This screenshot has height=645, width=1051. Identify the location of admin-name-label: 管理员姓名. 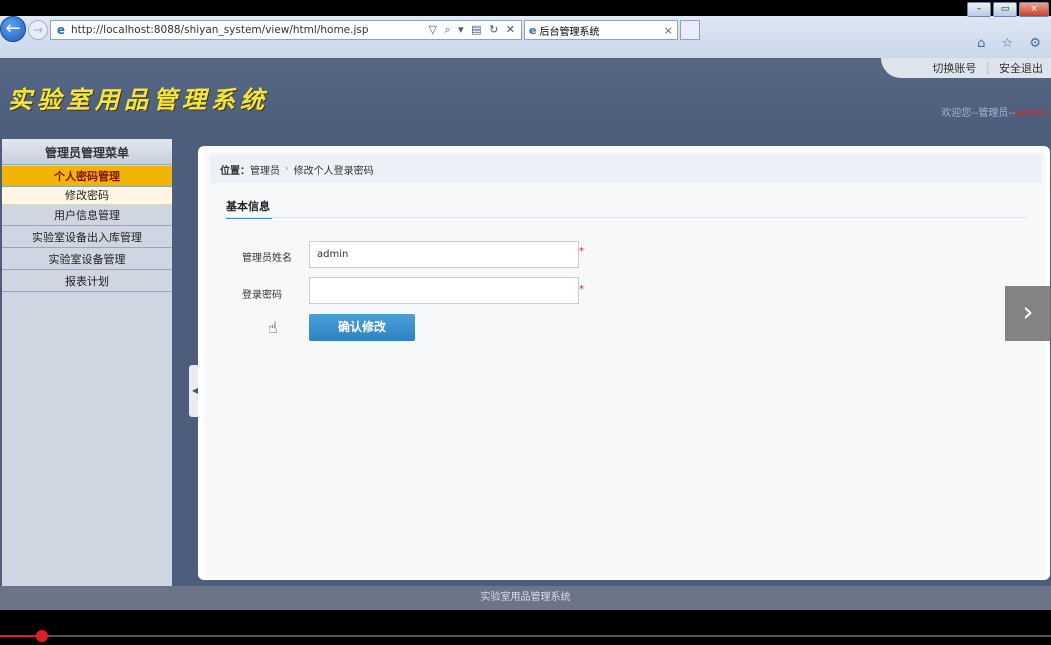
(267, 258).